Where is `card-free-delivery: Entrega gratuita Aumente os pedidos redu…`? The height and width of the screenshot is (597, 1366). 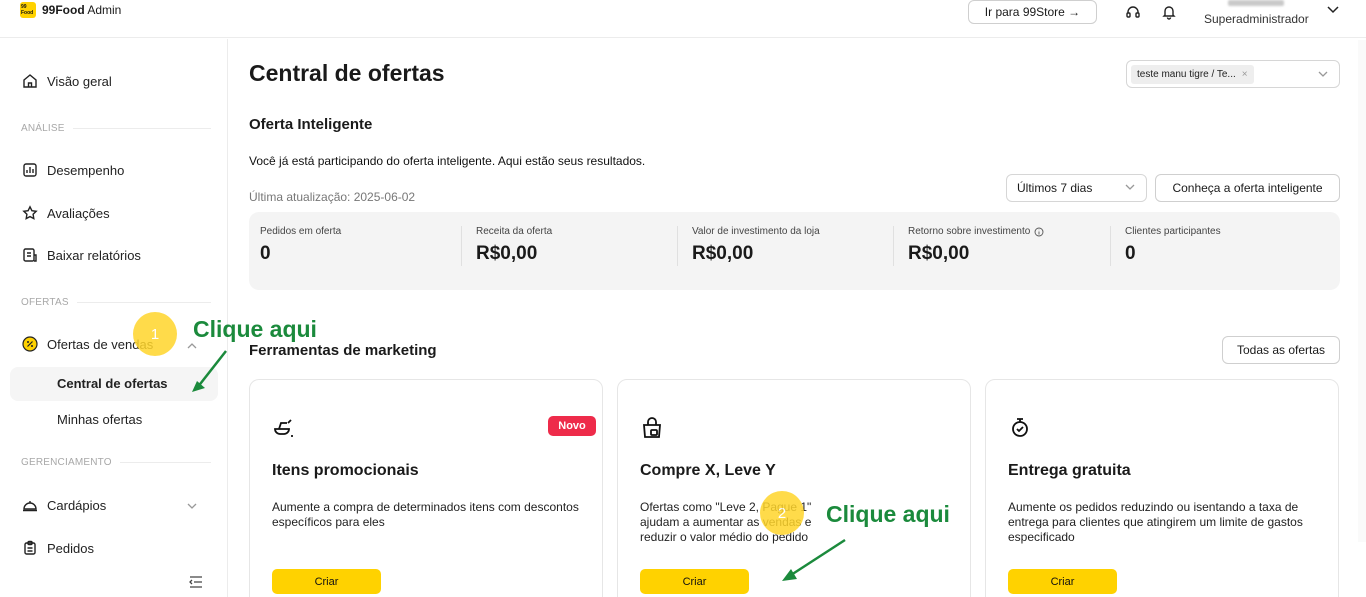
card-free-delivery: Entrega gratuita Aumente os pedidos redu… is located at coordinates (1162, 488).